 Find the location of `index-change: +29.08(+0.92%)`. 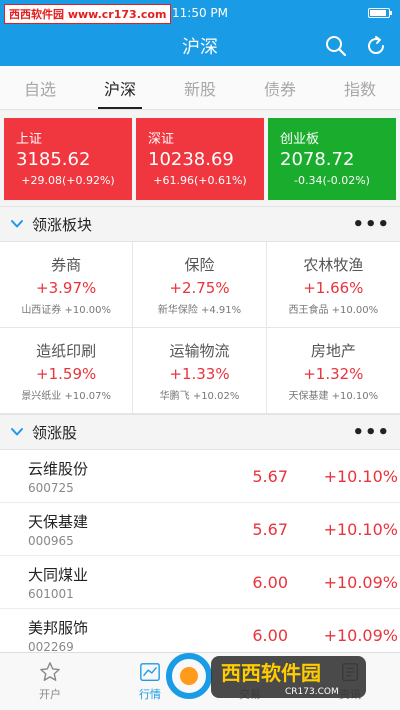

index-change: +29.08(+0.92%) is located at coordinates (68, 180).